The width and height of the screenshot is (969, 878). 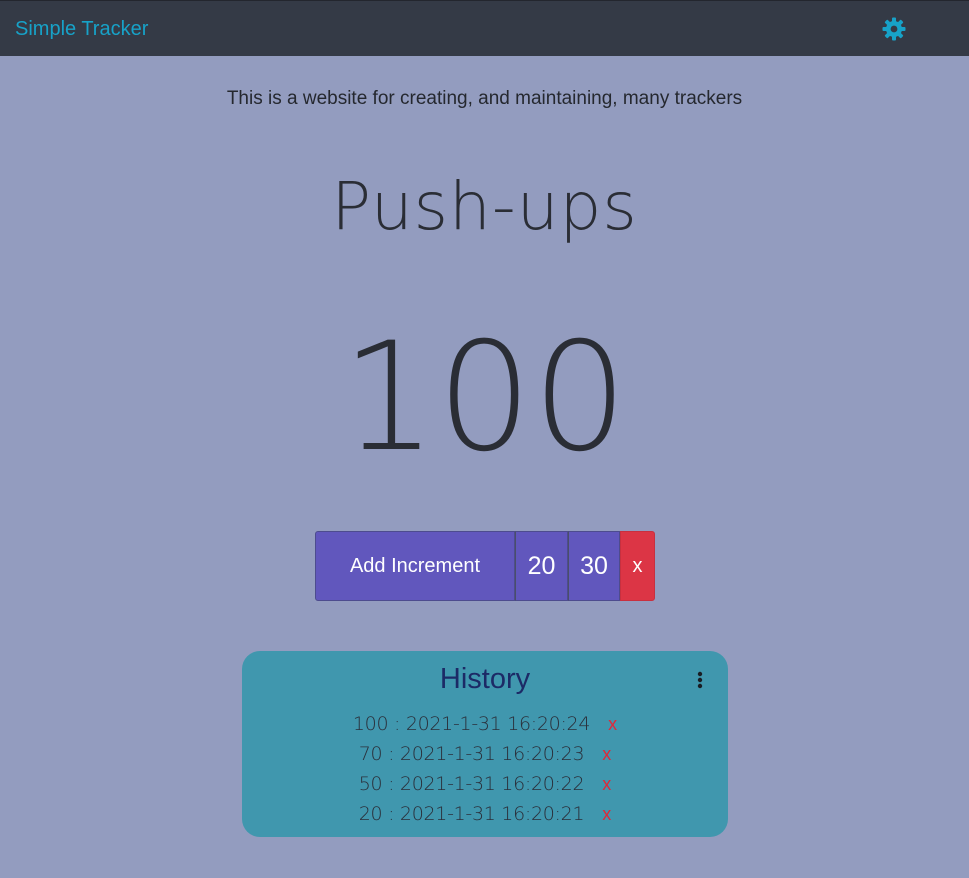 What do you see at coordinates (471, 724) in the screenshot?
I see `history-entry-text: 100 : 2021-1-31 16:20:24` at bounding box center [471, 724].